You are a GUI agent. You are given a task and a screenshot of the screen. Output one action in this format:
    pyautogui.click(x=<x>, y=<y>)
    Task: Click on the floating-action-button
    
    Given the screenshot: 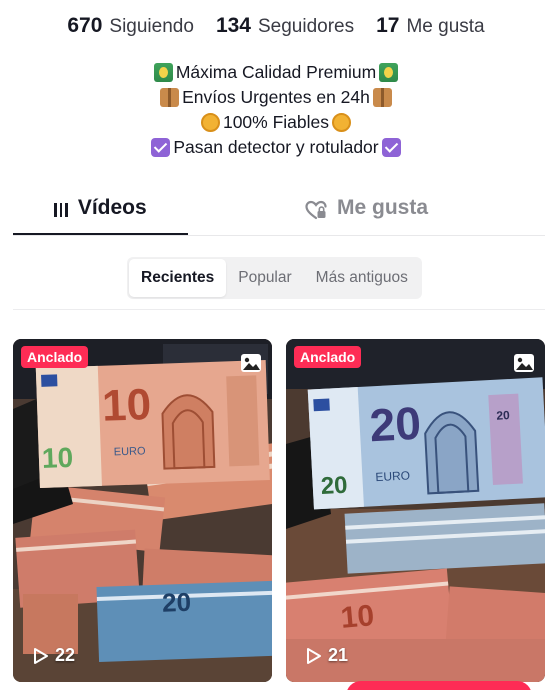 What is the action you would take?
    pyautogui.click(x=439, y=685)
    